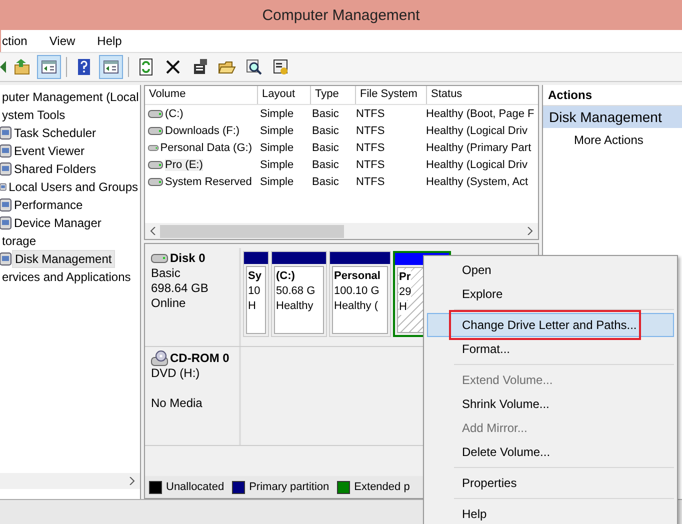 The width and height of the screenshot is (682, 524). I want to click on drive-label: Personal Data (G:), so click(206, 148).